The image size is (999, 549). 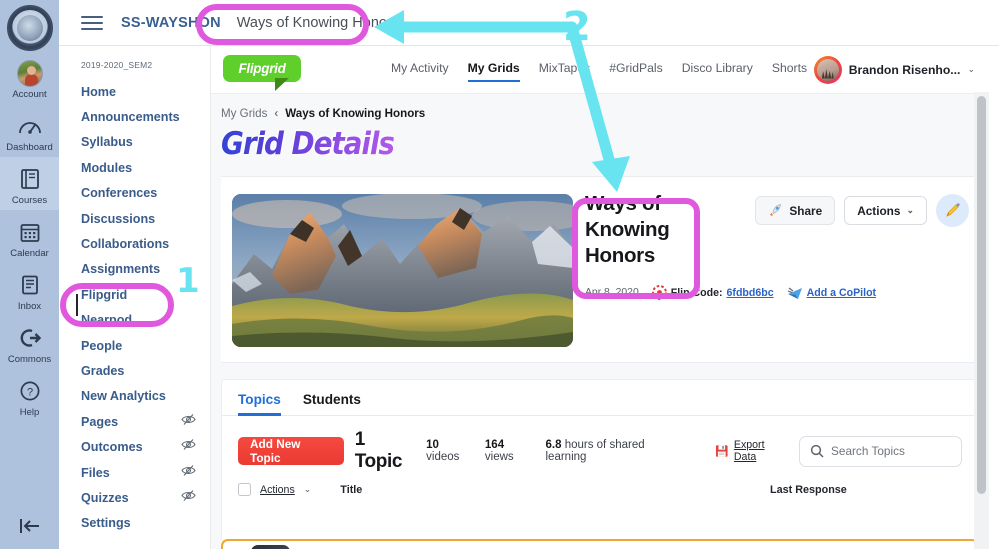 What do you see at coordinates (751, 451) in the screenshot?
I see `export-data-link: Export Data` at bounding box center [751, 451].